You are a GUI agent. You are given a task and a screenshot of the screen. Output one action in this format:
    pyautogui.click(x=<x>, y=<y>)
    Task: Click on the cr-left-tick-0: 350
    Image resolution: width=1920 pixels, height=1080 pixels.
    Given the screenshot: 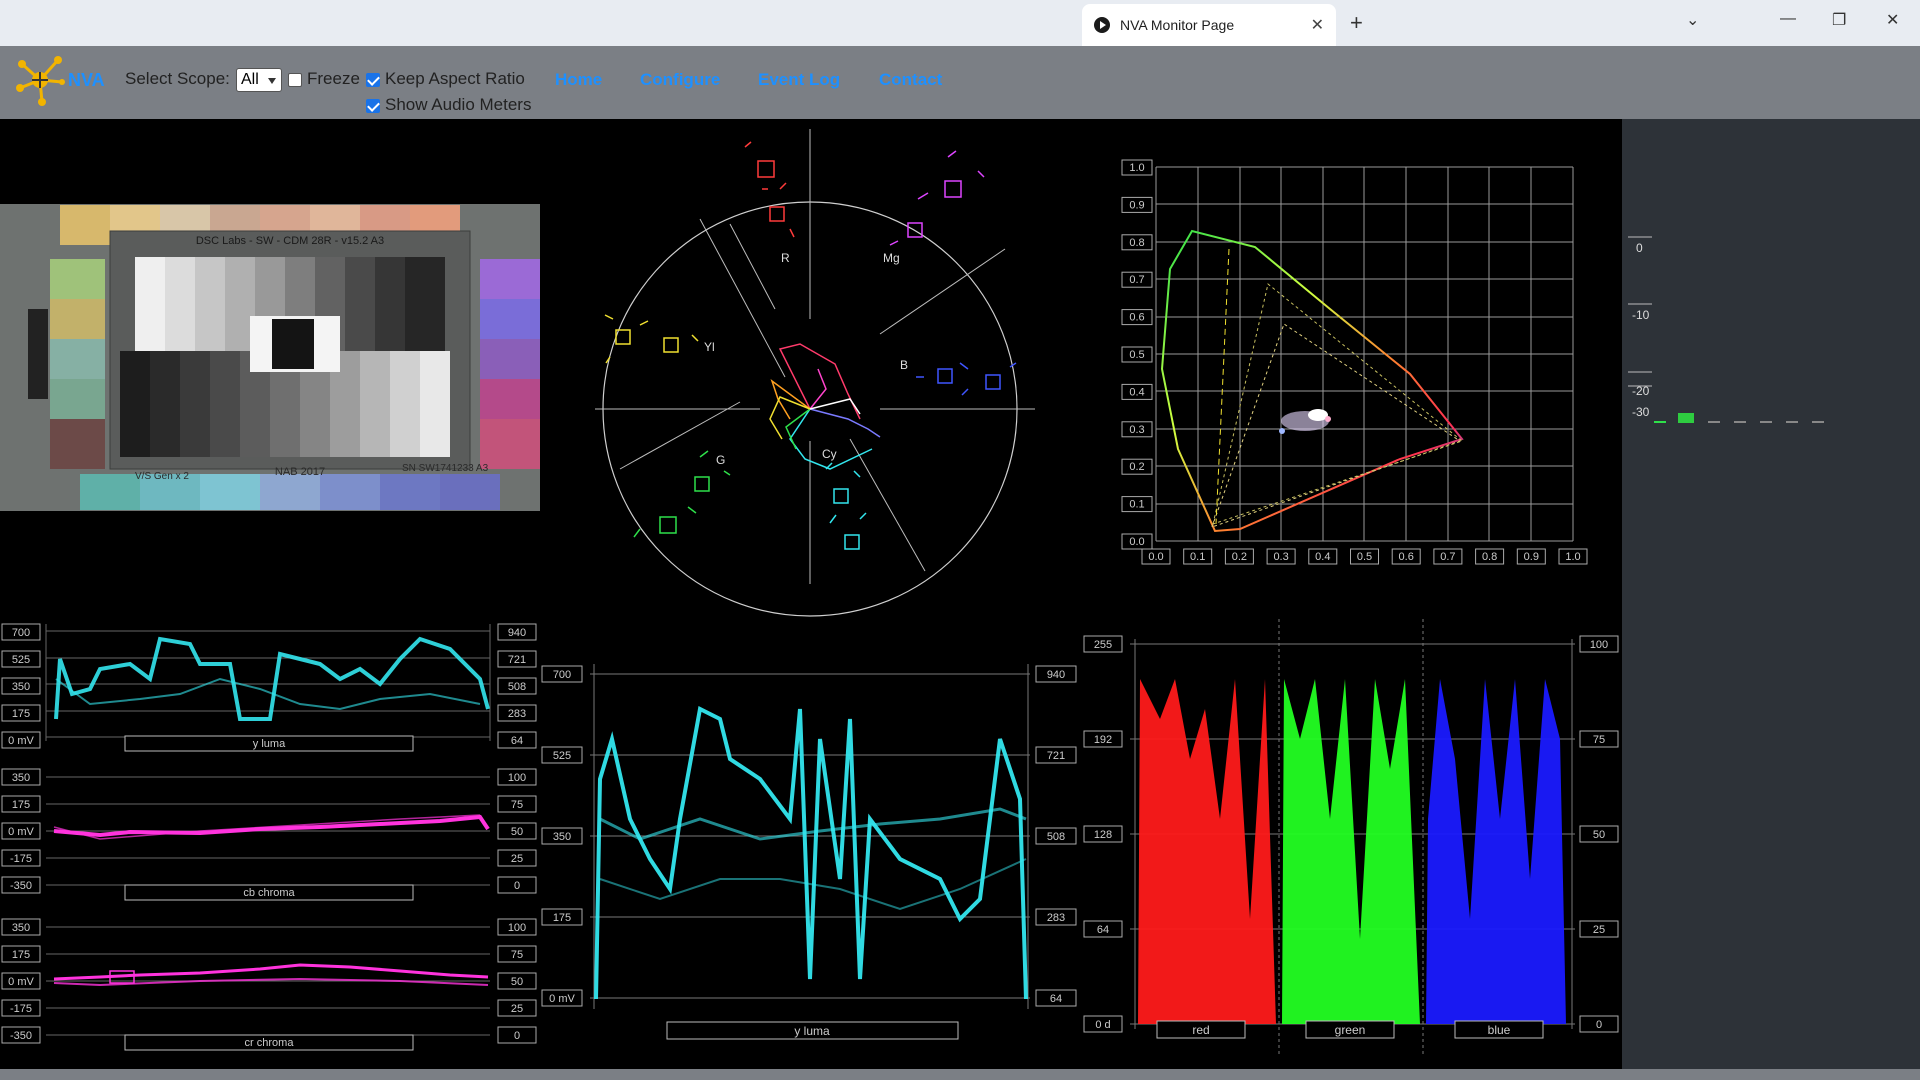 What is the action you would take?
    pyautogui.click(x=21, y=927)
    